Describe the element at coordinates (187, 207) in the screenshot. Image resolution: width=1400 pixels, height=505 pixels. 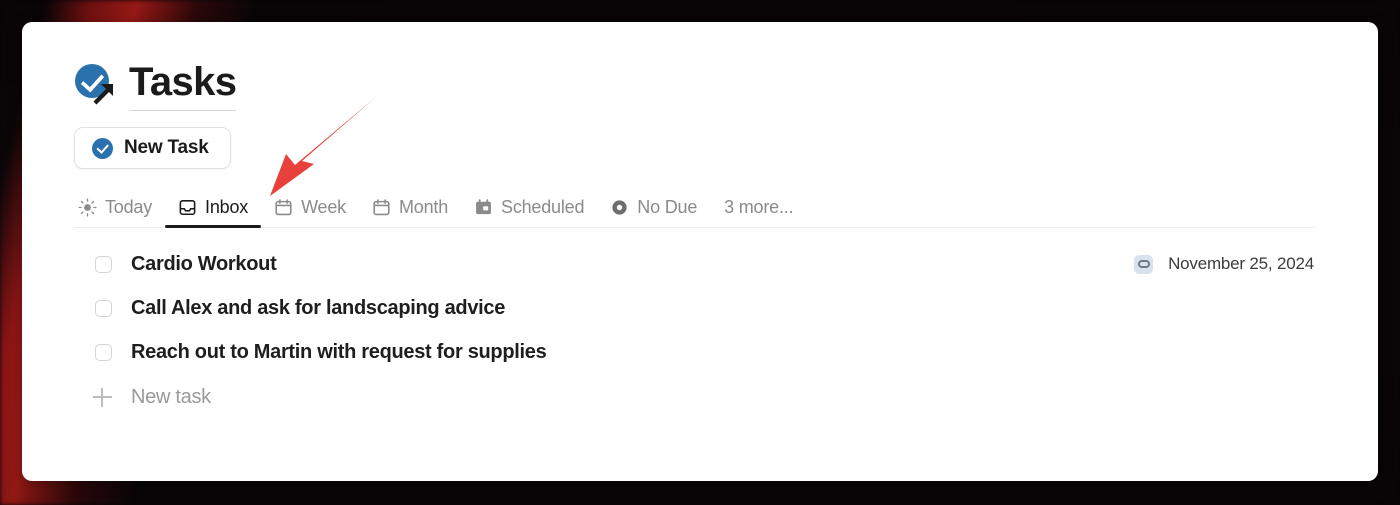
I see `inbox-tray-icon` at that location.